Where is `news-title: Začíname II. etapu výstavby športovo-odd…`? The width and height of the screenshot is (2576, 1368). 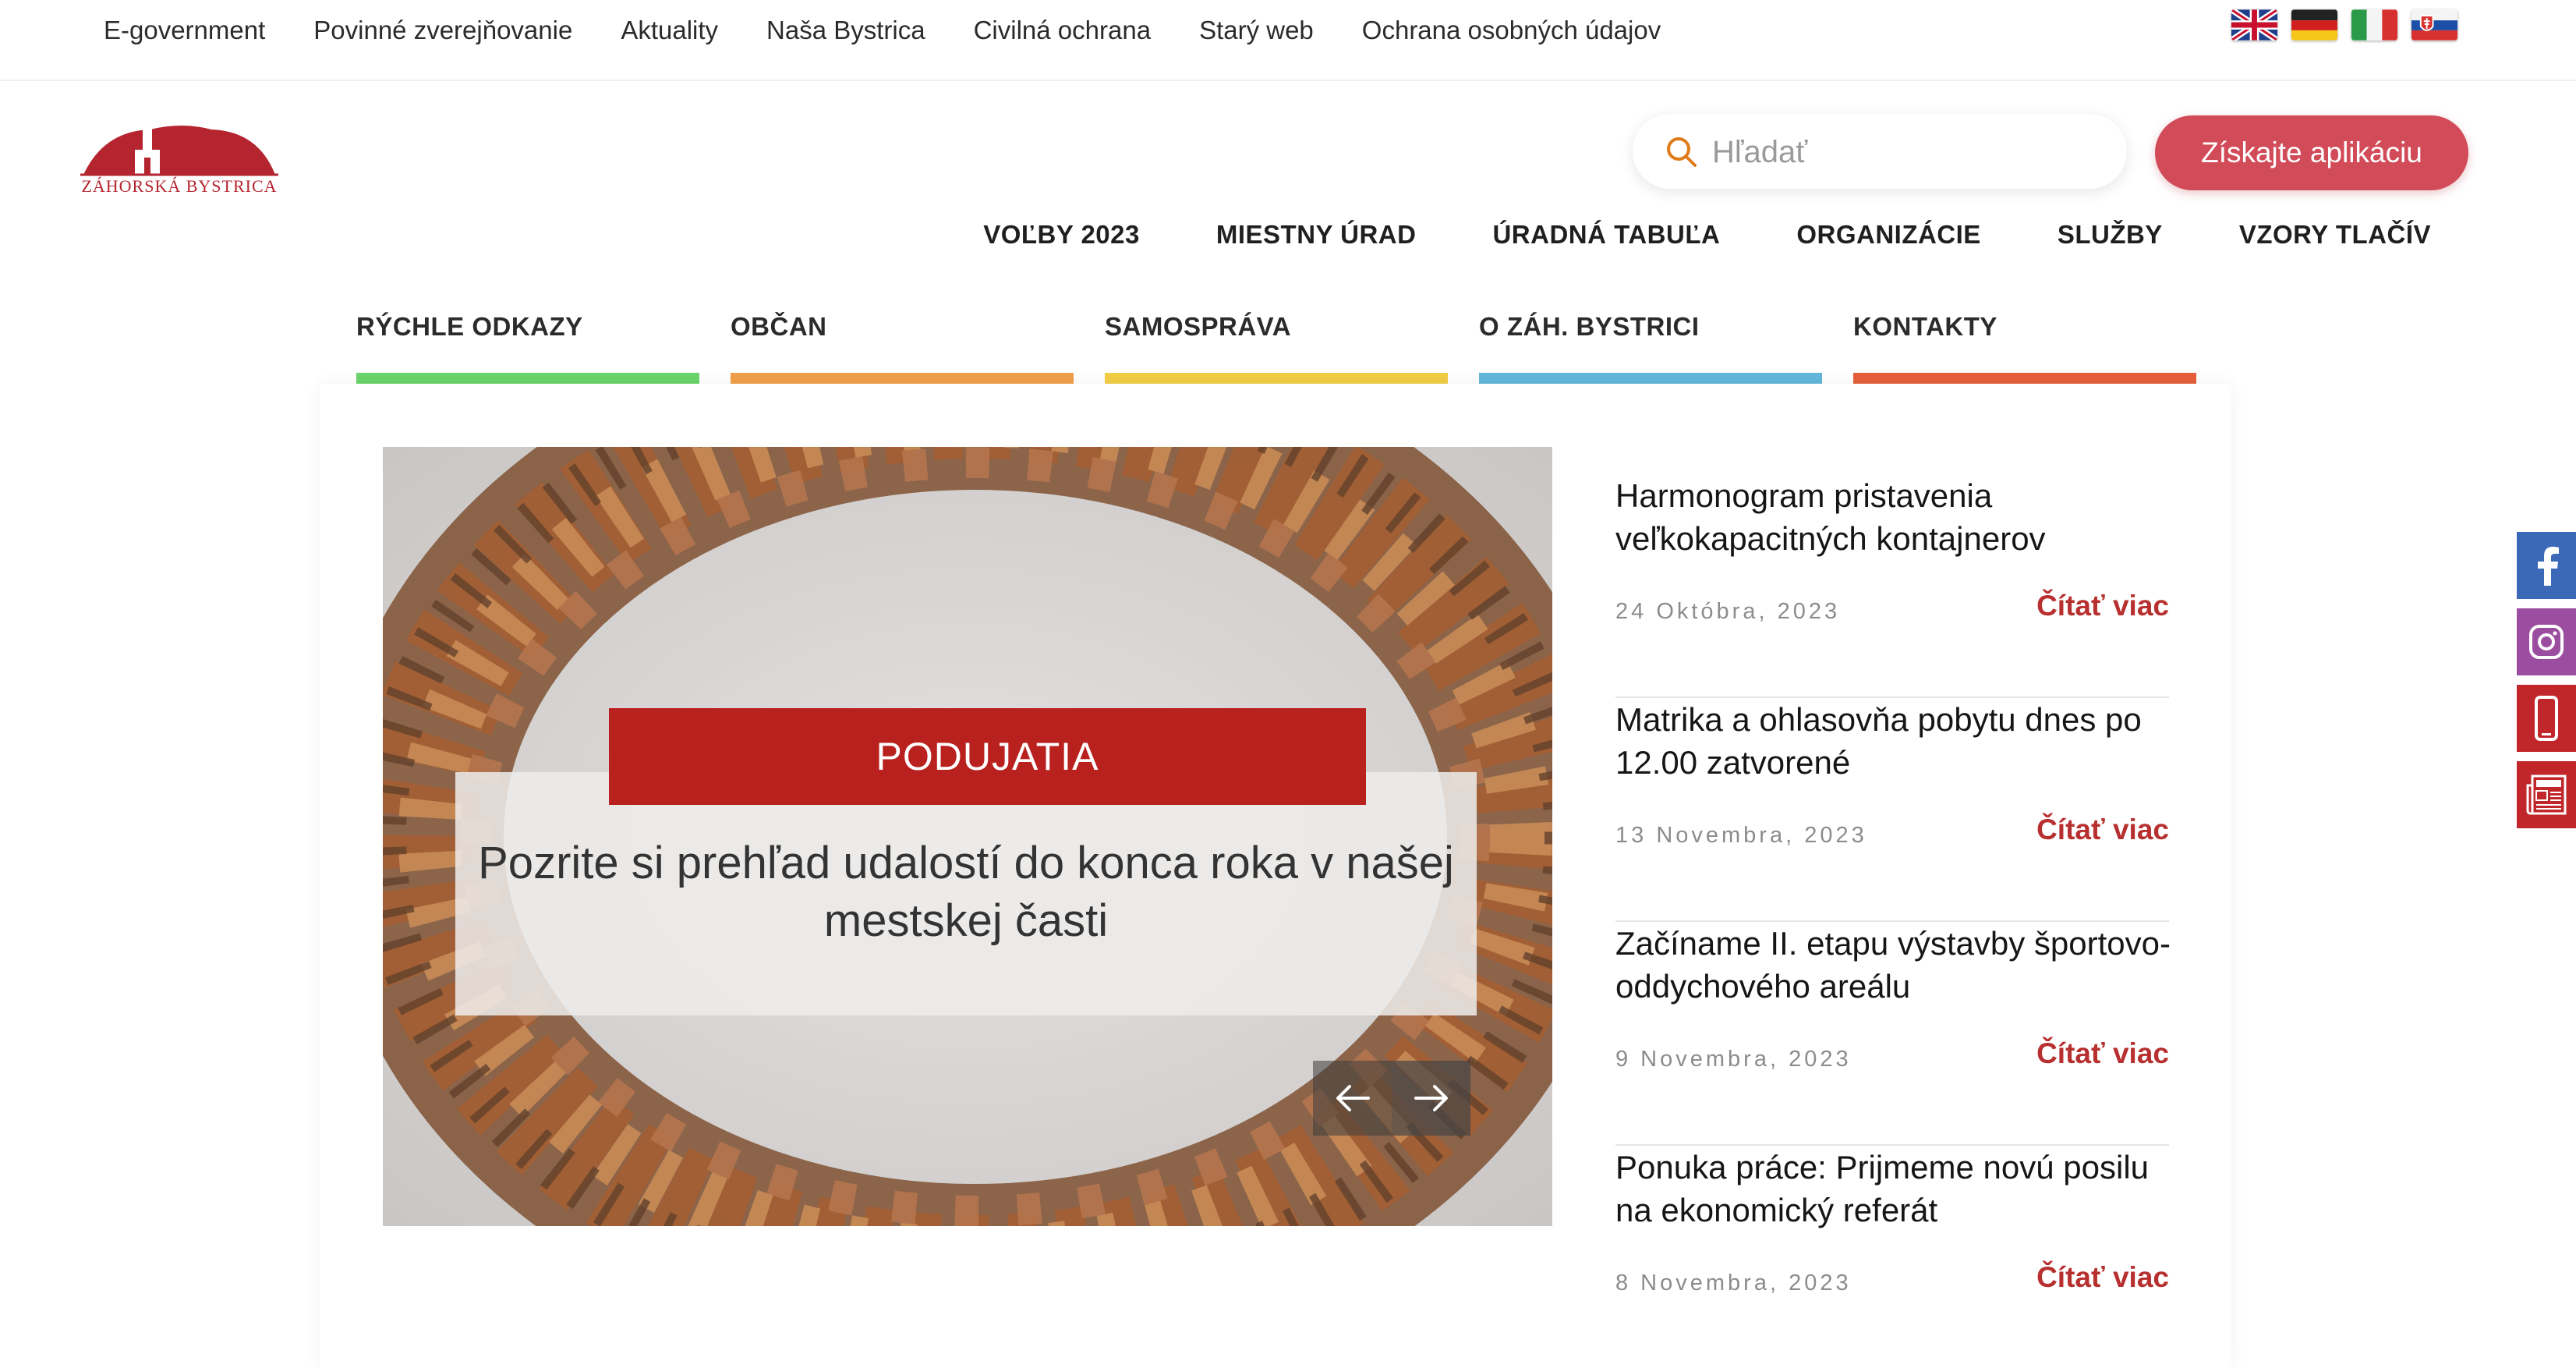
news-title: Začíname II. etapu výstavby športovo-odd… is located at coordinates (1896, 965).